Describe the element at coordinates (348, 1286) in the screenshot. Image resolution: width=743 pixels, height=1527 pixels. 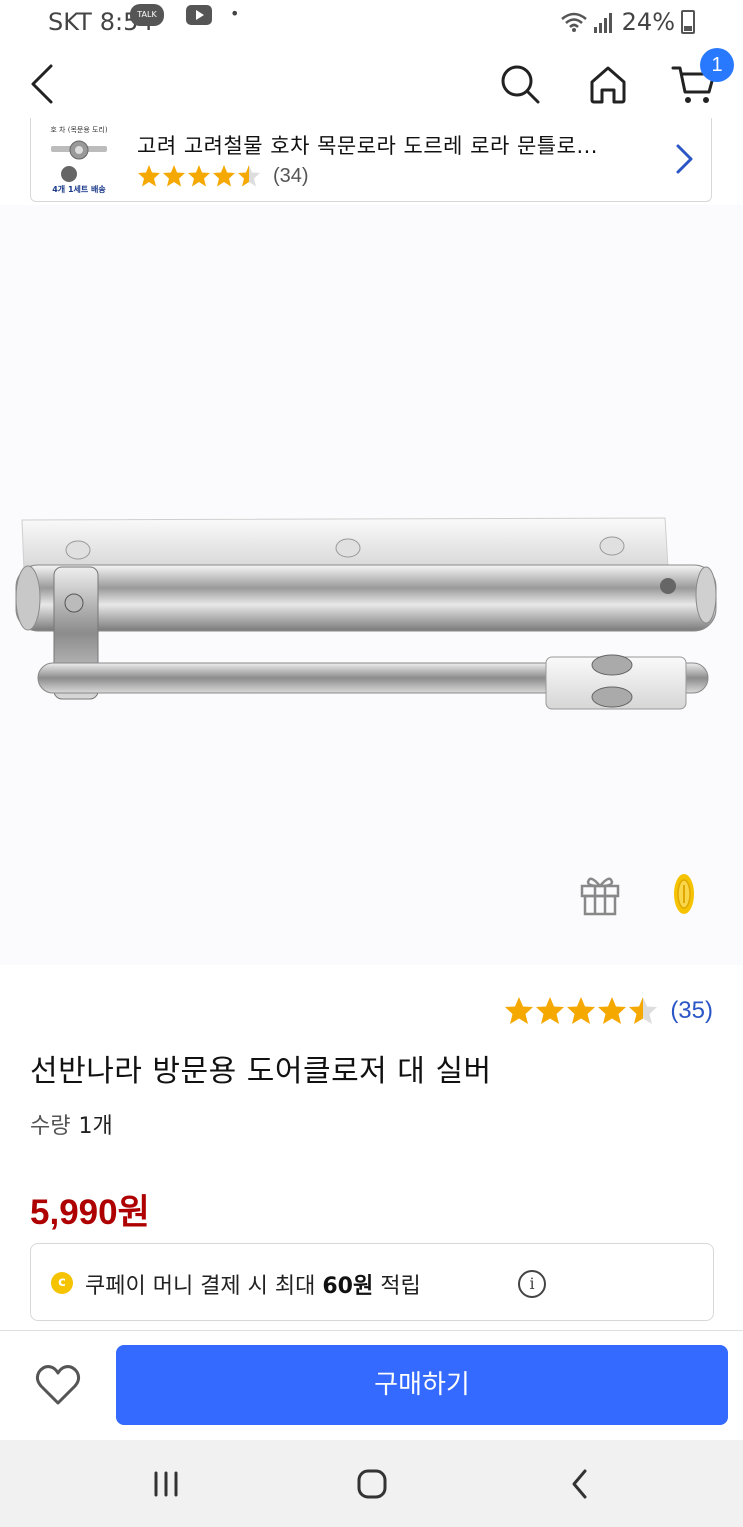
I see `coupay-amount: 60원` at that location.